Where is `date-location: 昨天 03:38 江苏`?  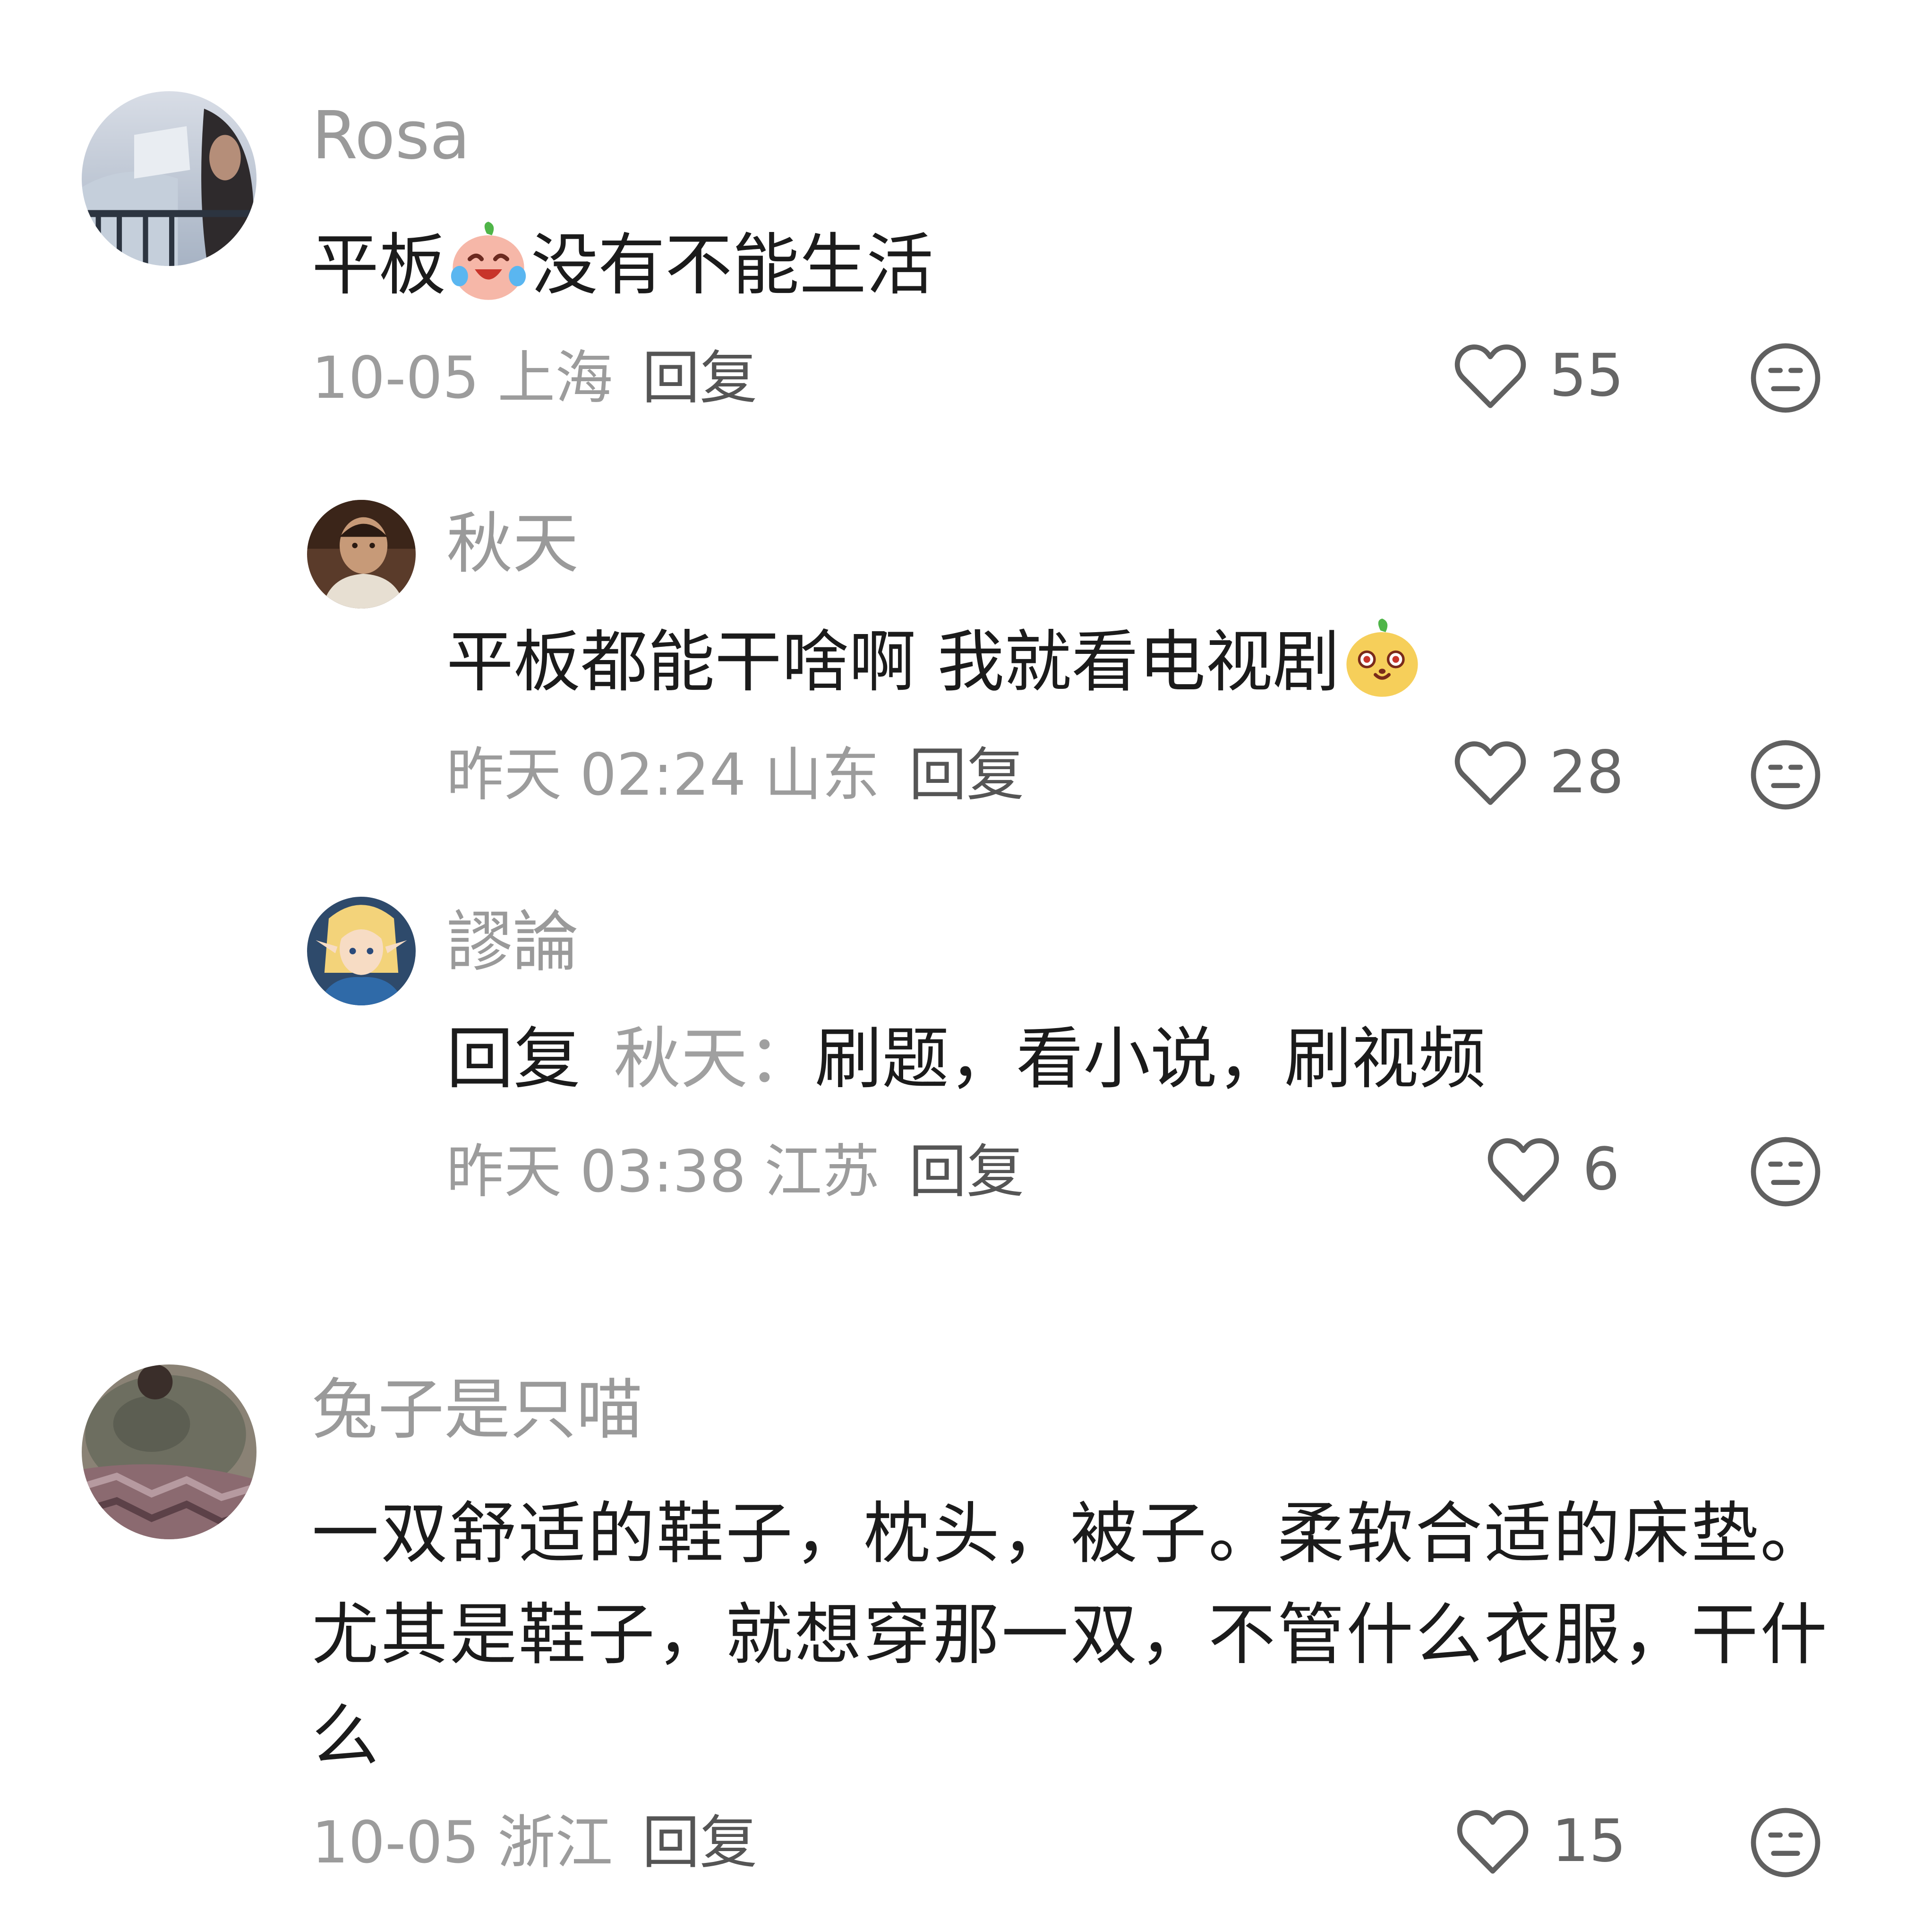
date-location: 昨天 03:38 江苏 is located at coordinates (663, 1172).